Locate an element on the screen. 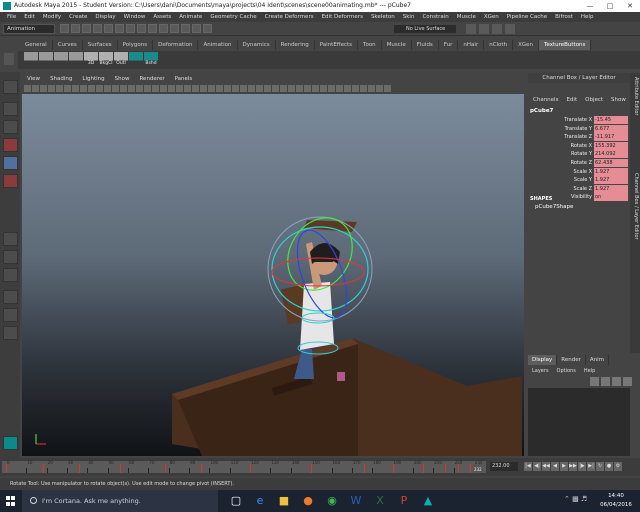 The height and width of the screenshot is (512, 640). channel-value: on is located at coordinates (611, 197).